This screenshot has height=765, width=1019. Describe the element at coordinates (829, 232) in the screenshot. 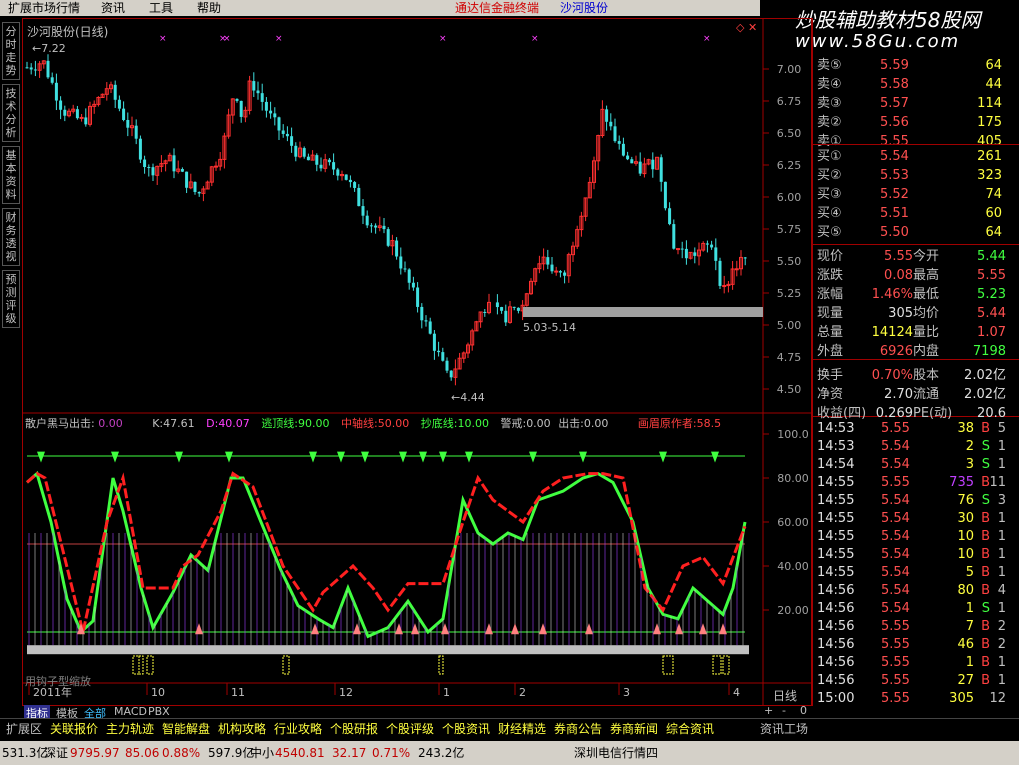

I see `buy-level-label: 买⑤` at that location.